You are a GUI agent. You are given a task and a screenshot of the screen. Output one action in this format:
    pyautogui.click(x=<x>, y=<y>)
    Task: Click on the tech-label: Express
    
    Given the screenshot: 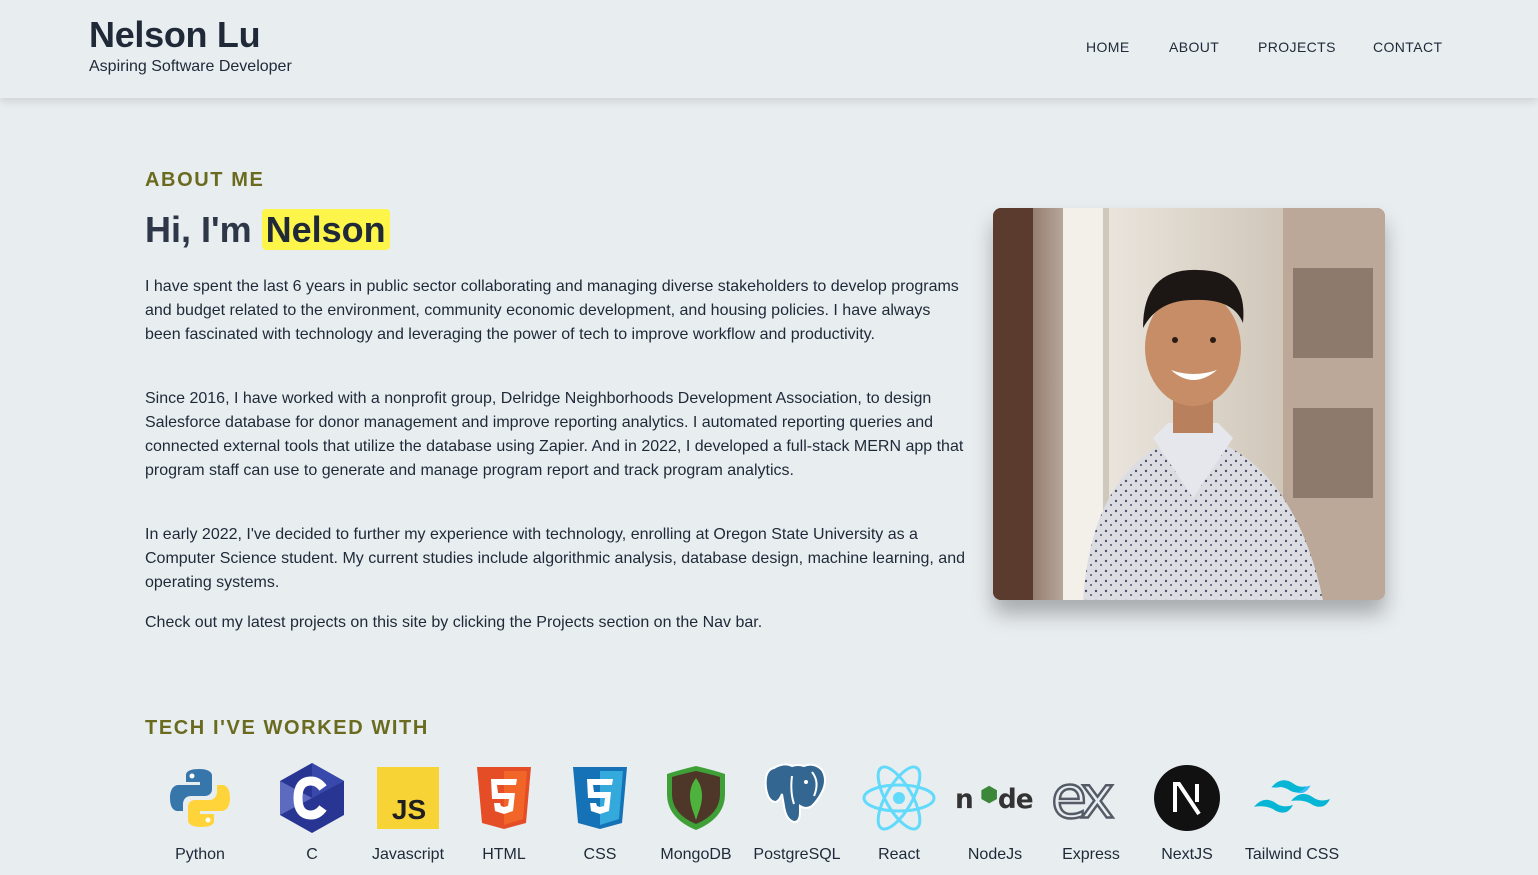 What is the action you would take?
    pyautogui.click(x=1091, y=854)
    